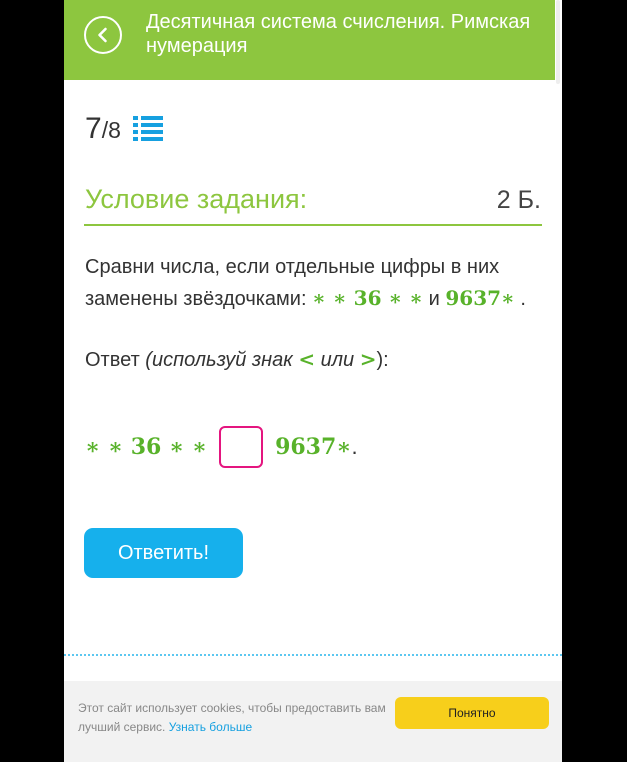  I want to click on chevron-left-icon, so click(102, 35).